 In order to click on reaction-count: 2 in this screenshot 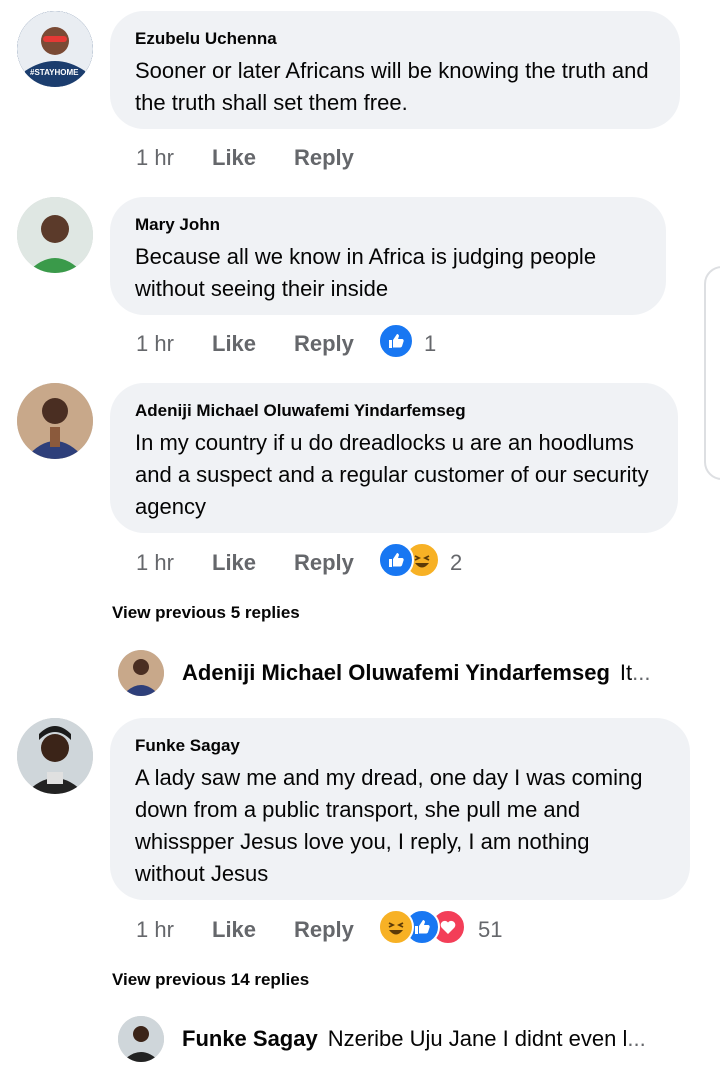, I will do `click(456, 563)`.